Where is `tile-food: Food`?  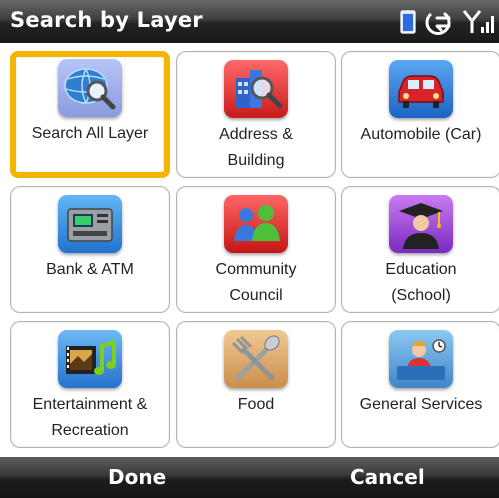
tile-food: Food is located at coordinates (256, 384).